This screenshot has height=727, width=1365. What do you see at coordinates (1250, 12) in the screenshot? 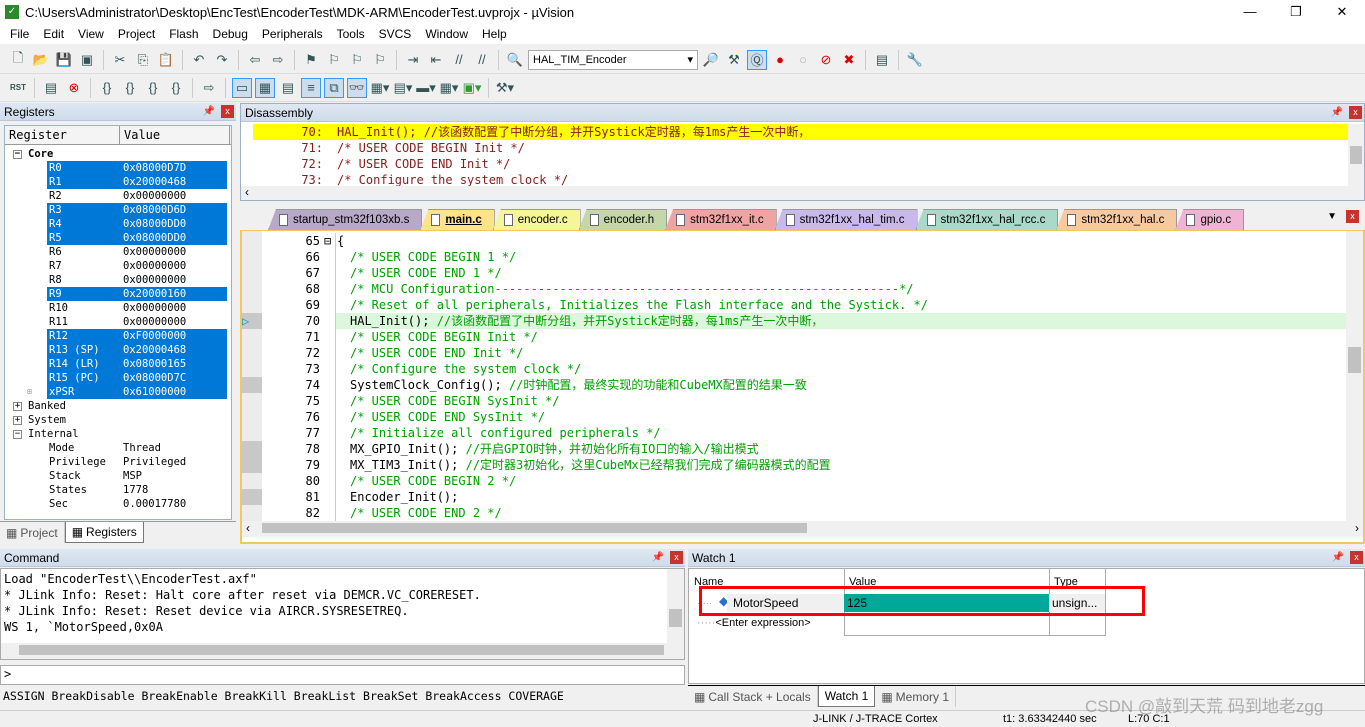
I see `minimize-button: —` at bounding box center [1250, 12].